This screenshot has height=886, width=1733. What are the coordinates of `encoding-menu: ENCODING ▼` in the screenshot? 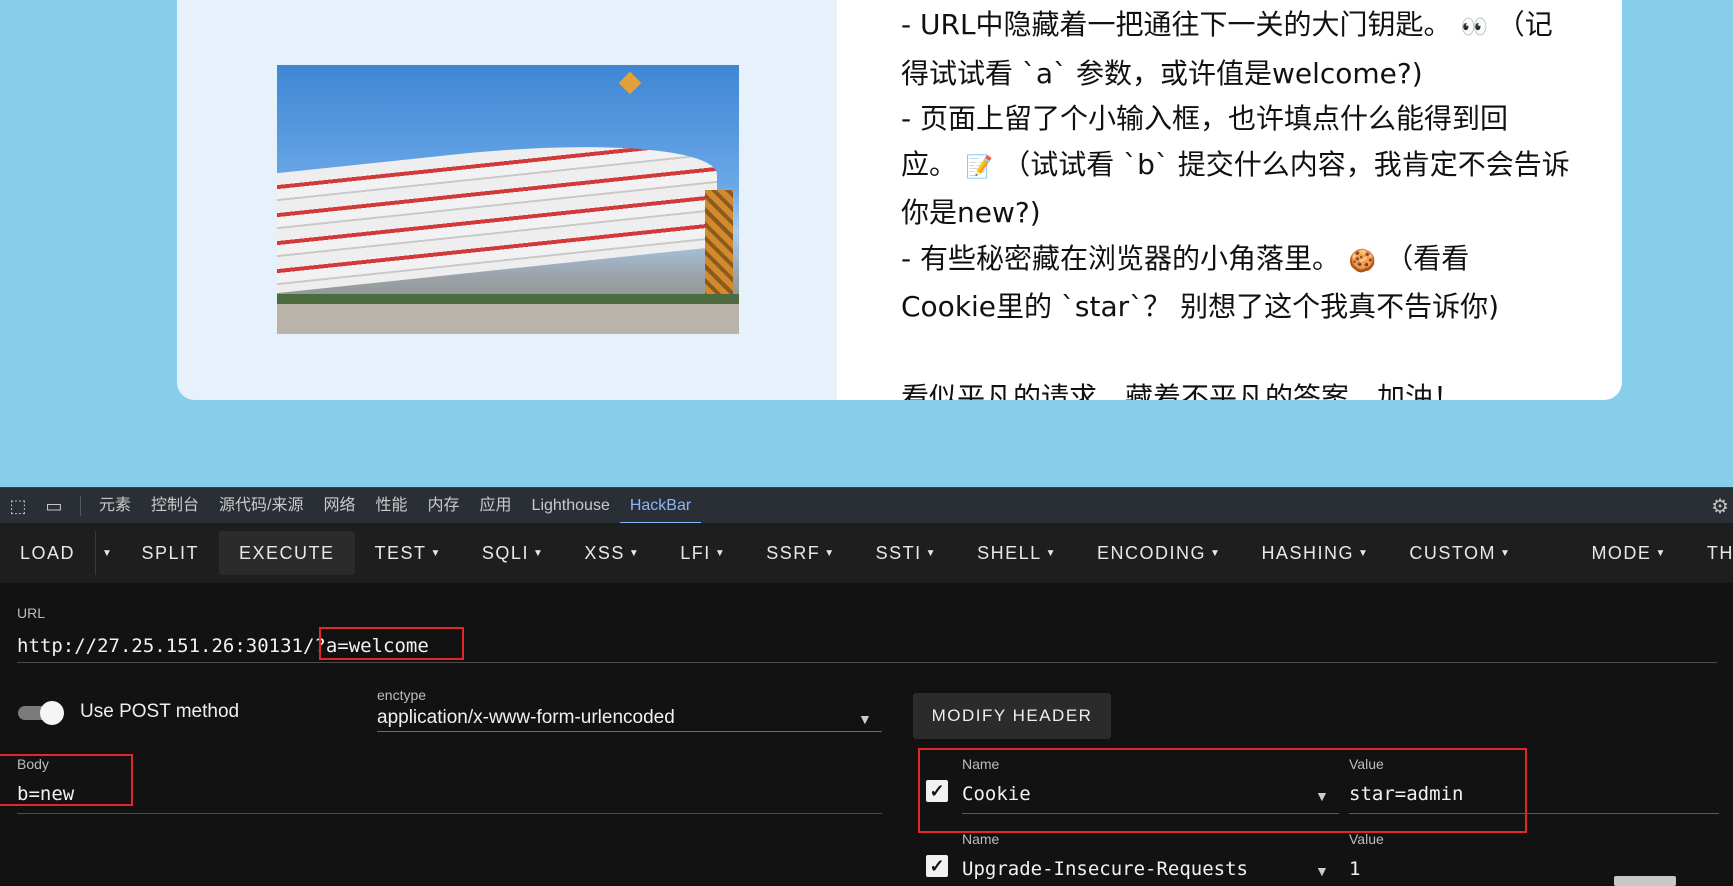 It's located at (1159, 553).